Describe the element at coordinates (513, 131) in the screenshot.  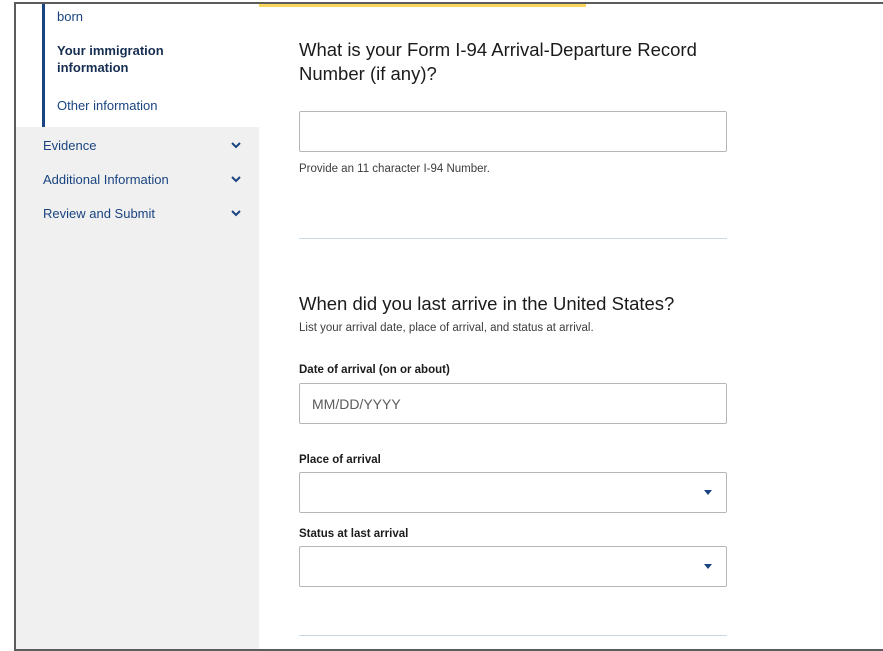
I see `i94-number-input` at that location.